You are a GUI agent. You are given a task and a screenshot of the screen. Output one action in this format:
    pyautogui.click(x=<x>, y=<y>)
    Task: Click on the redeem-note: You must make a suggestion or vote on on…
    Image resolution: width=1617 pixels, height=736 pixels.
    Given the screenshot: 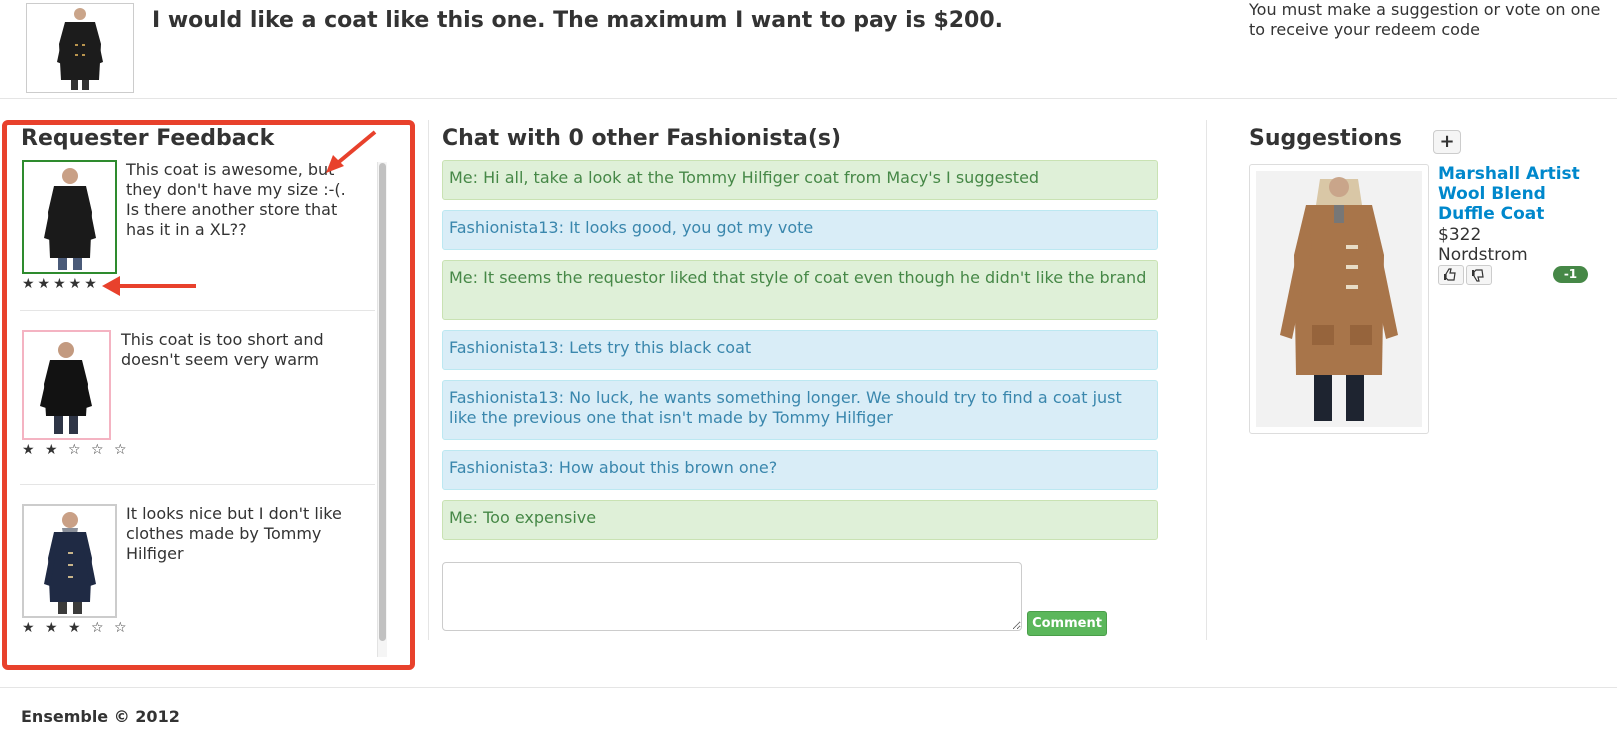 What is the action you would take?
    pyautogui.click(x=1425, y=19)
    